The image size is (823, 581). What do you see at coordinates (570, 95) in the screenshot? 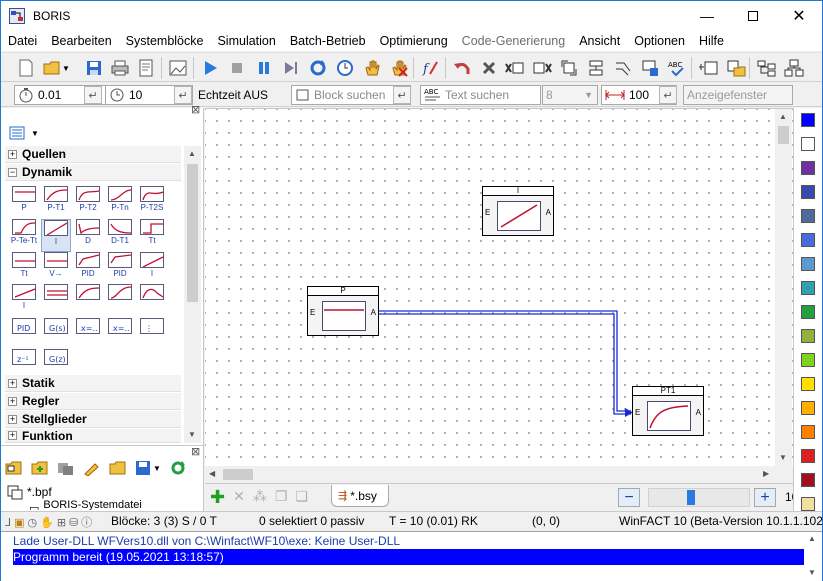
I see `font-size-select: 8 ▼` at bounding box center [570, 95].